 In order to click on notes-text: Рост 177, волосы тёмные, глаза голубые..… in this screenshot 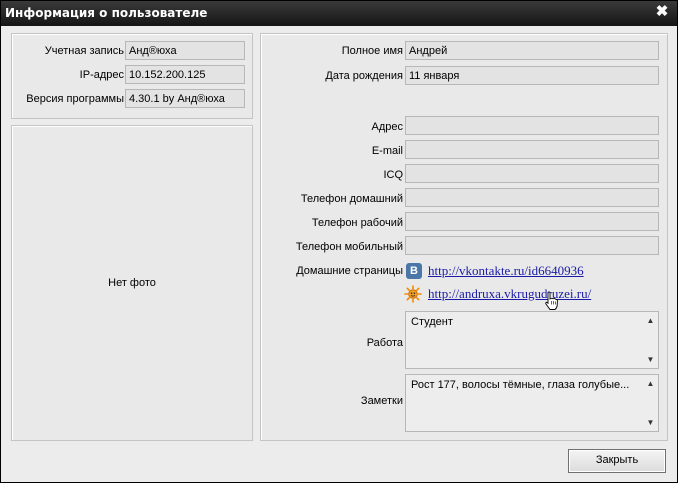, I will do `click(520, 385)`.